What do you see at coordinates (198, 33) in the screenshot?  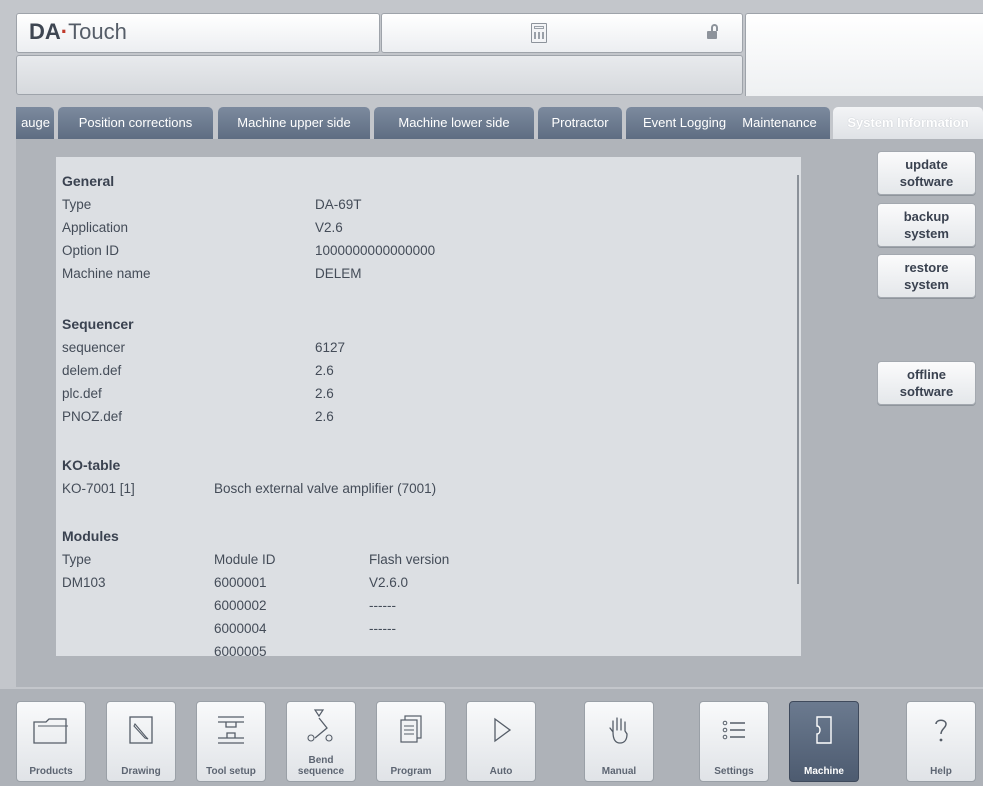 I see `title-bar: DA·Touch` at bounding box center [198, 33].